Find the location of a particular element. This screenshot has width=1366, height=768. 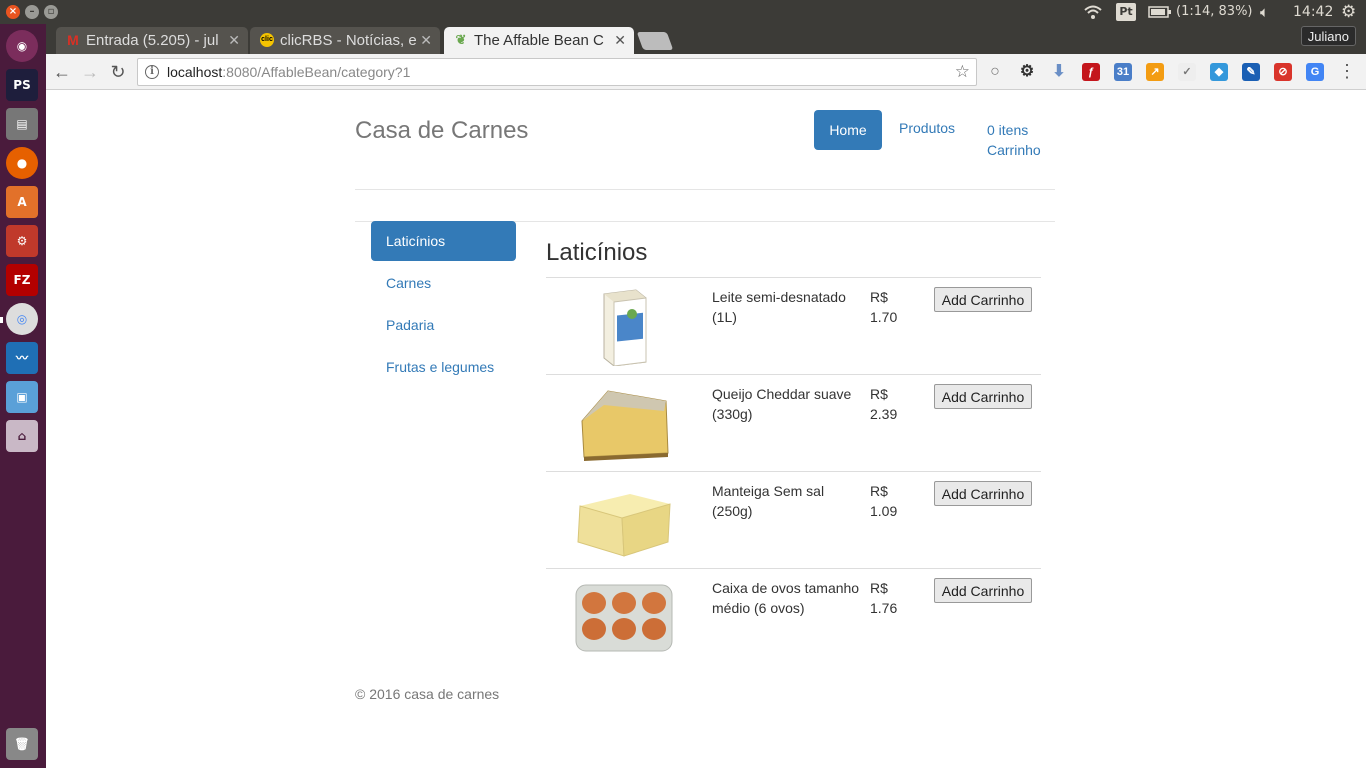

nav-produtos-link: Produtos is located at coordinates (927, 128).